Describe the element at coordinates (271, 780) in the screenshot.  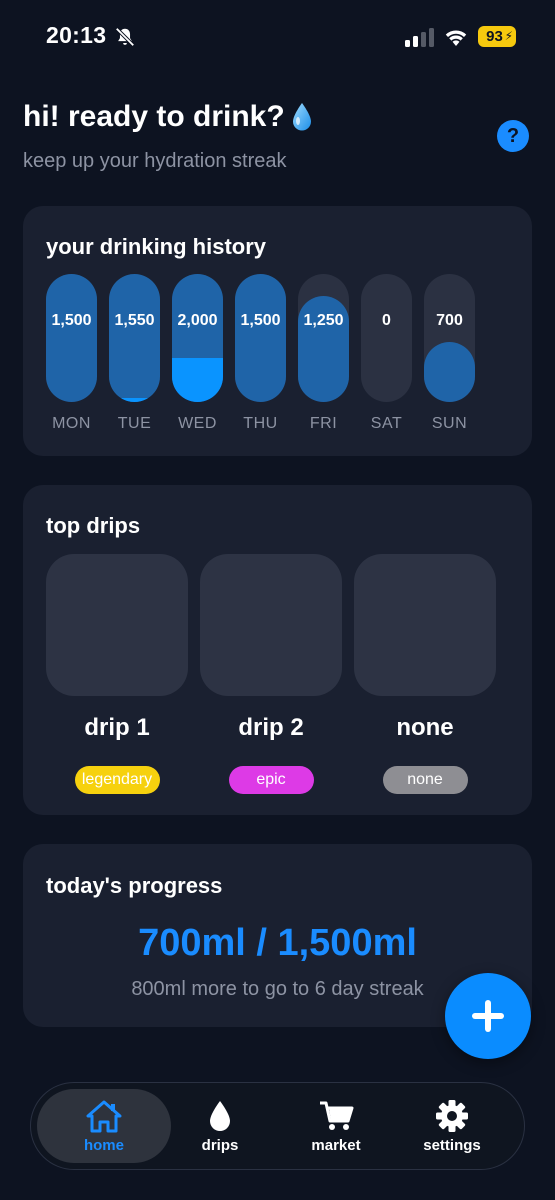
I see `rarity-badge: epic` at that location.